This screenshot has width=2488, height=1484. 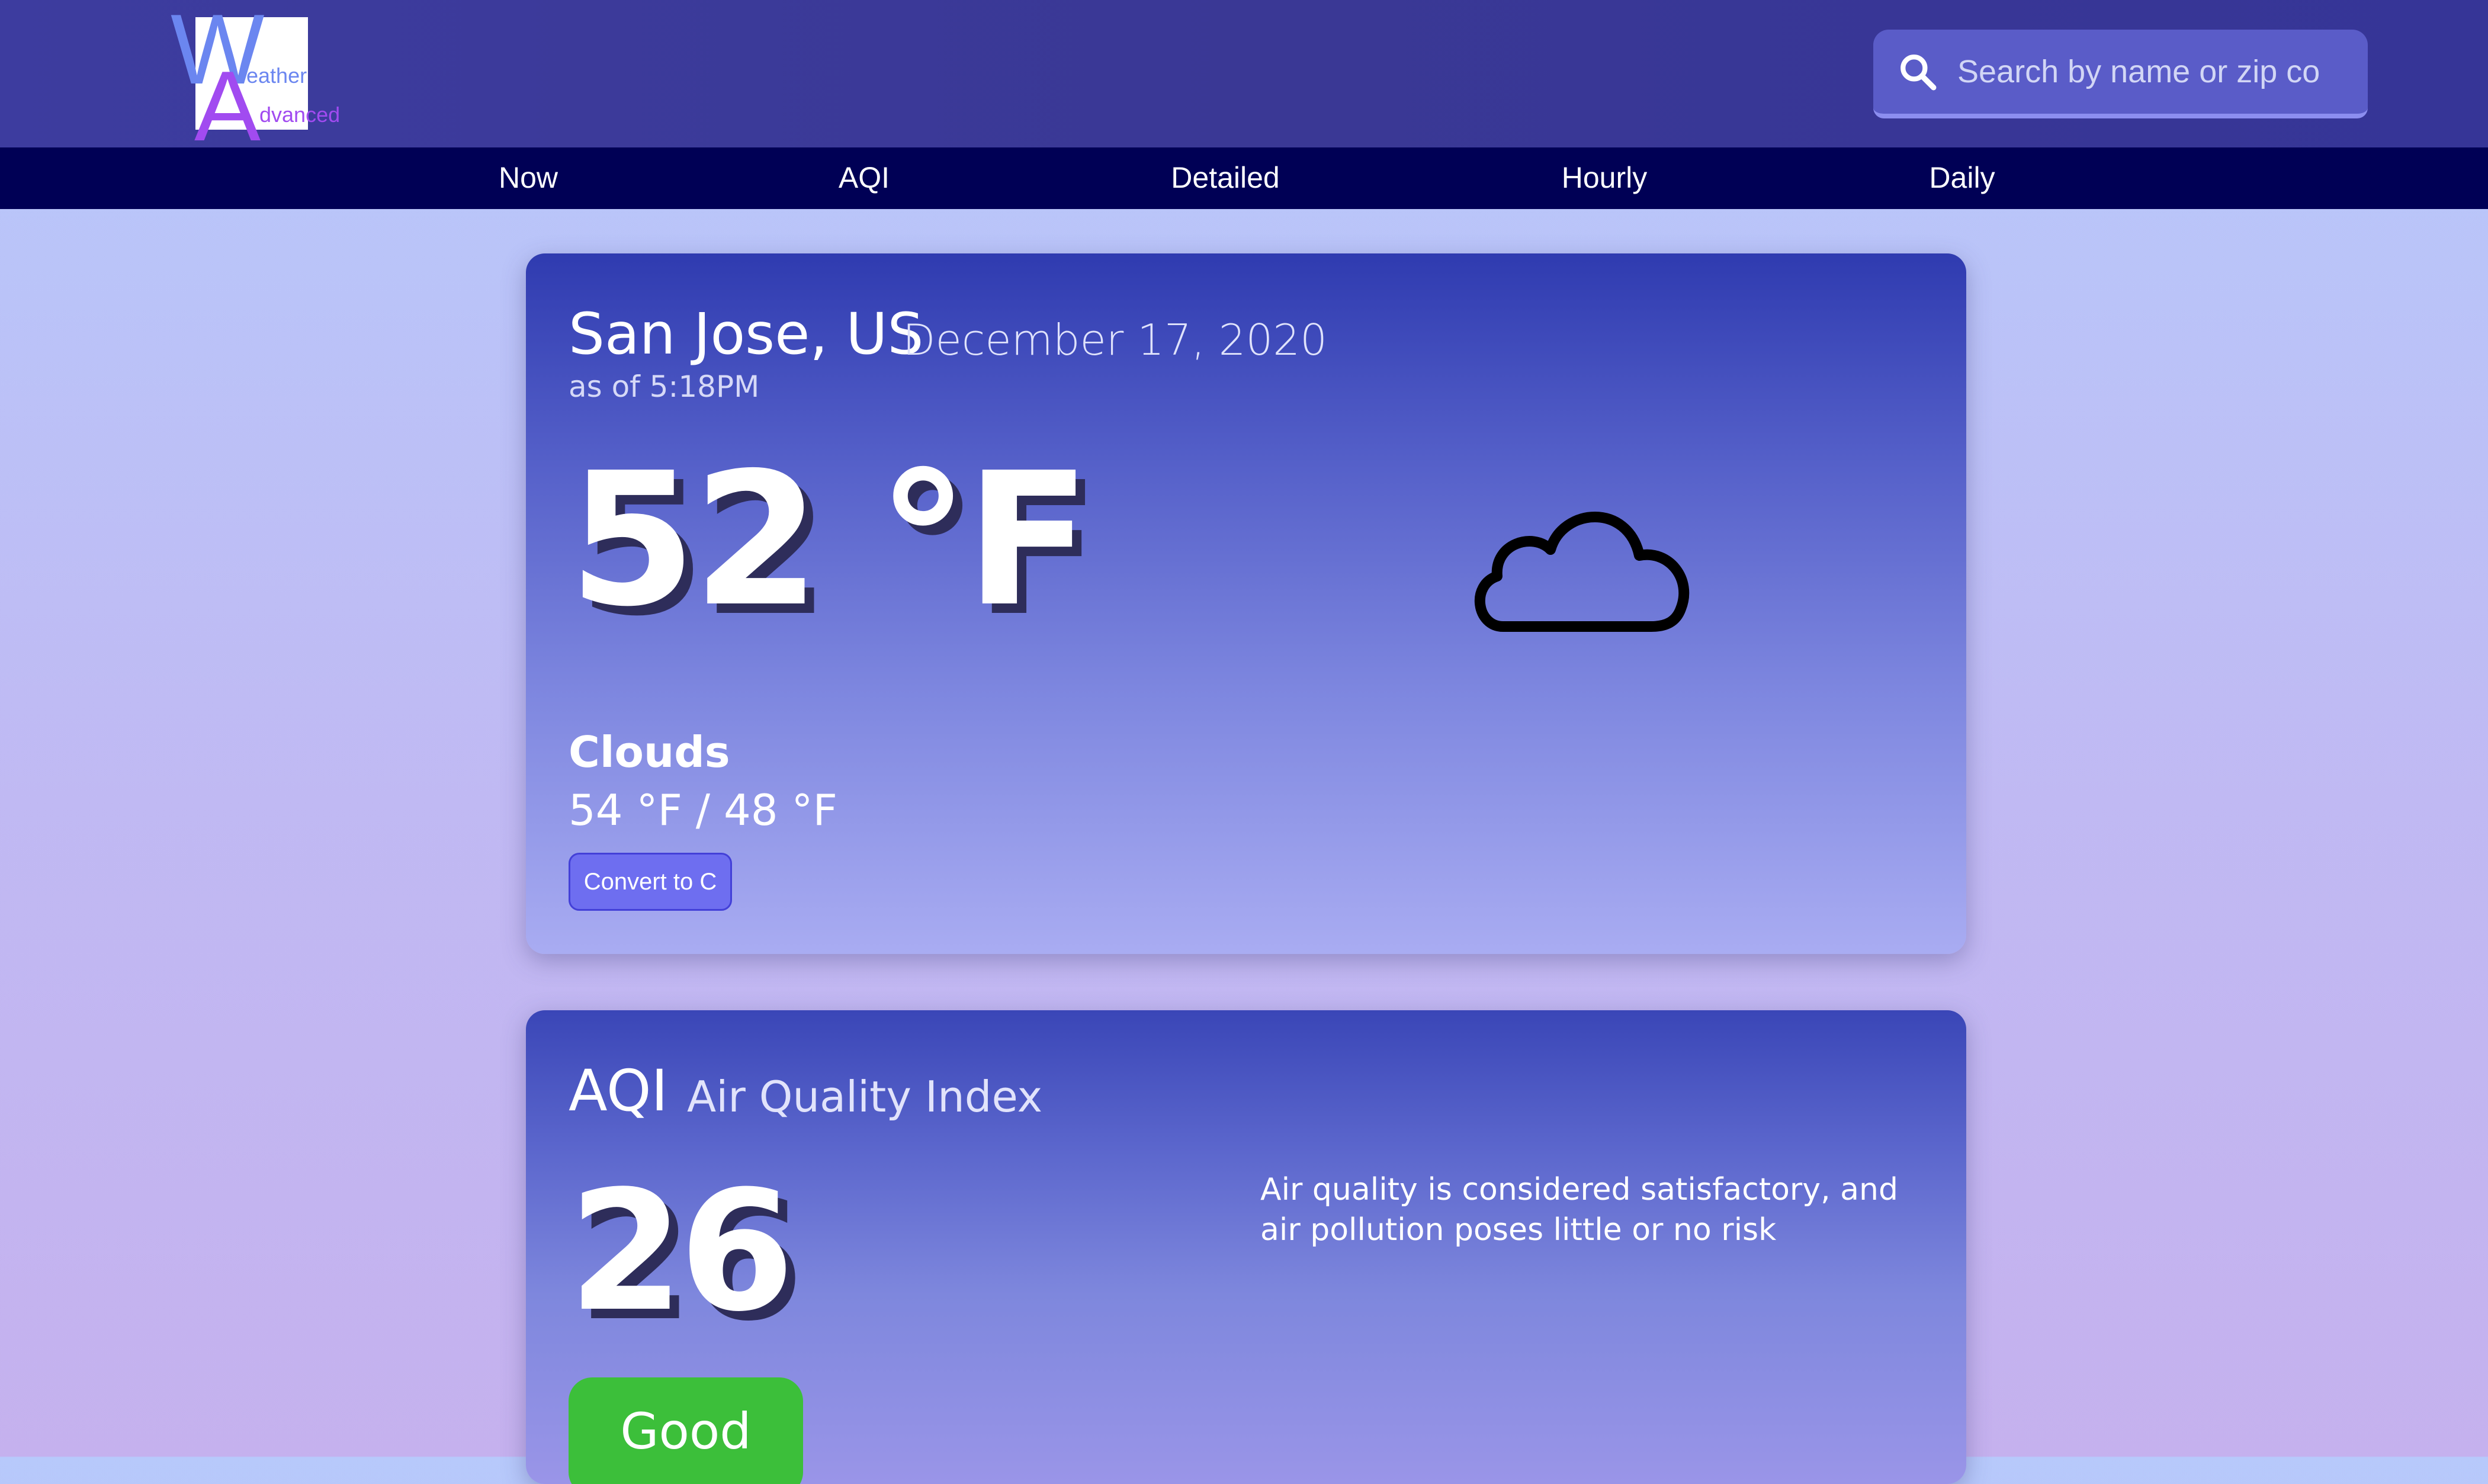 I want to click on logo: W eather A dvanced, so click(x=259, y=78).